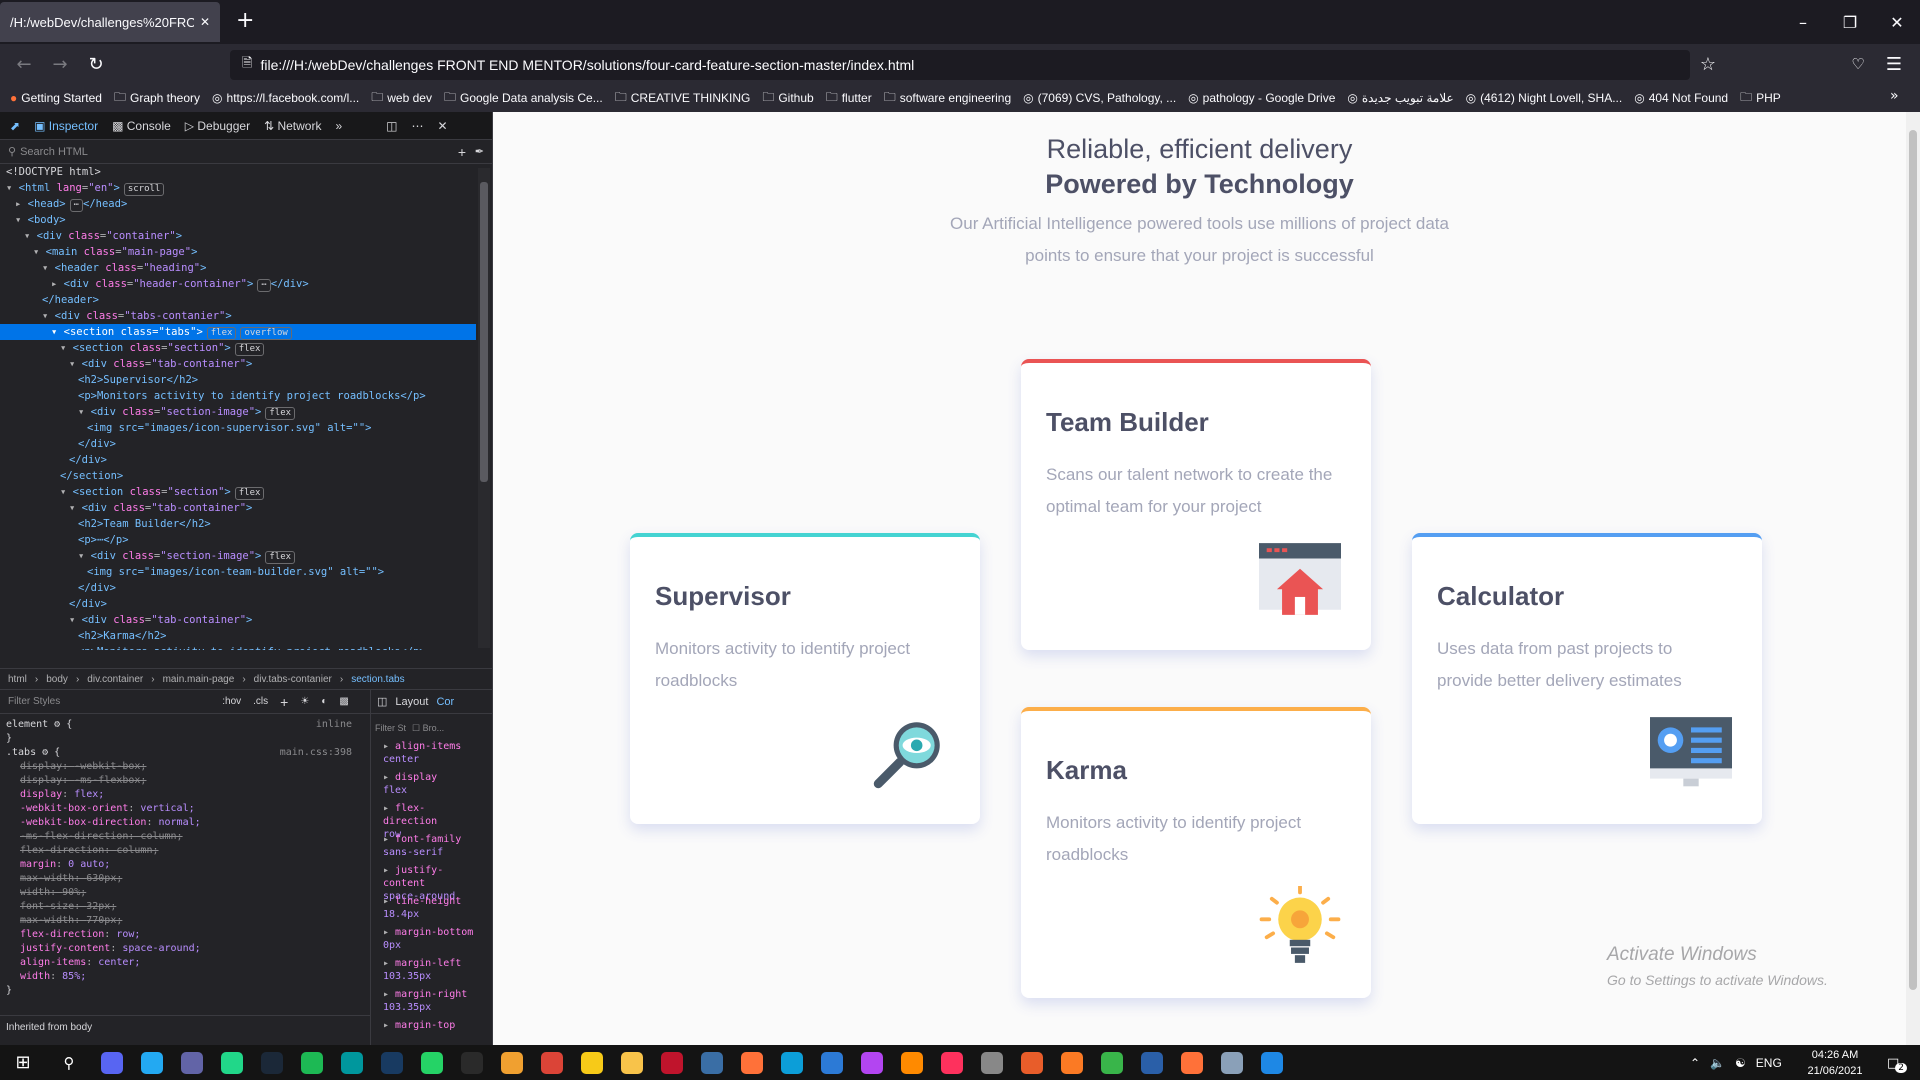 Image resolution: width=1920 pixels, height=1080 pixels. Describe the element at coordinates (180, 907) in the screenshot. I see `css-declaration: font-size: 32px;` at that location.